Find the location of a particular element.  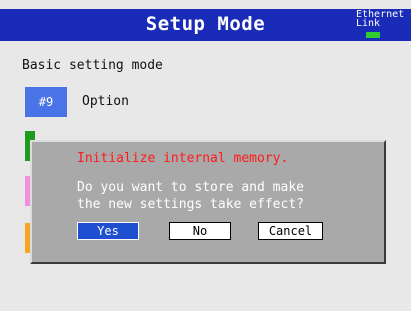

menu-item-number-button: #9 is located at coordinates (46, 102).